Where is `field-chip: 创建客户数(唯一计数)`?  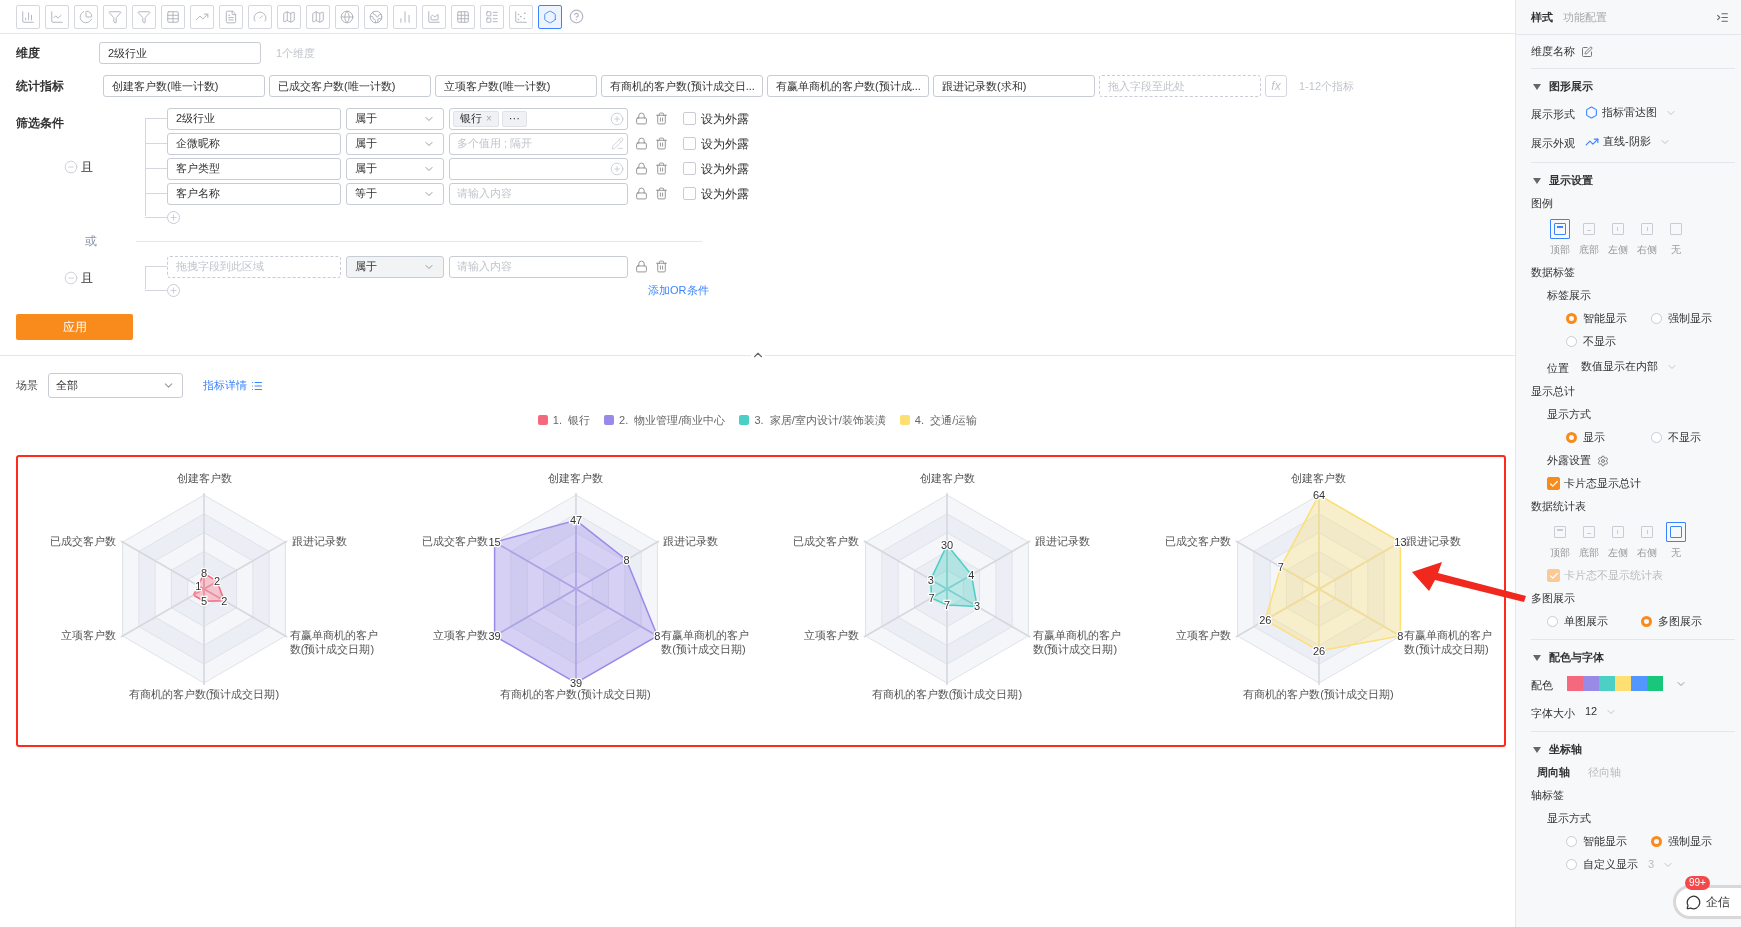 field-chip: 创建客户数(唯一计数) is located at coordinates (184, 86).